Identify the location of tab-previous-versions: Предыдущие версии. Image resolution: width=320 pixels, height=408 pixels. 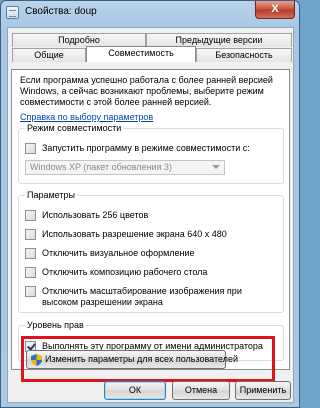
(219, 40).